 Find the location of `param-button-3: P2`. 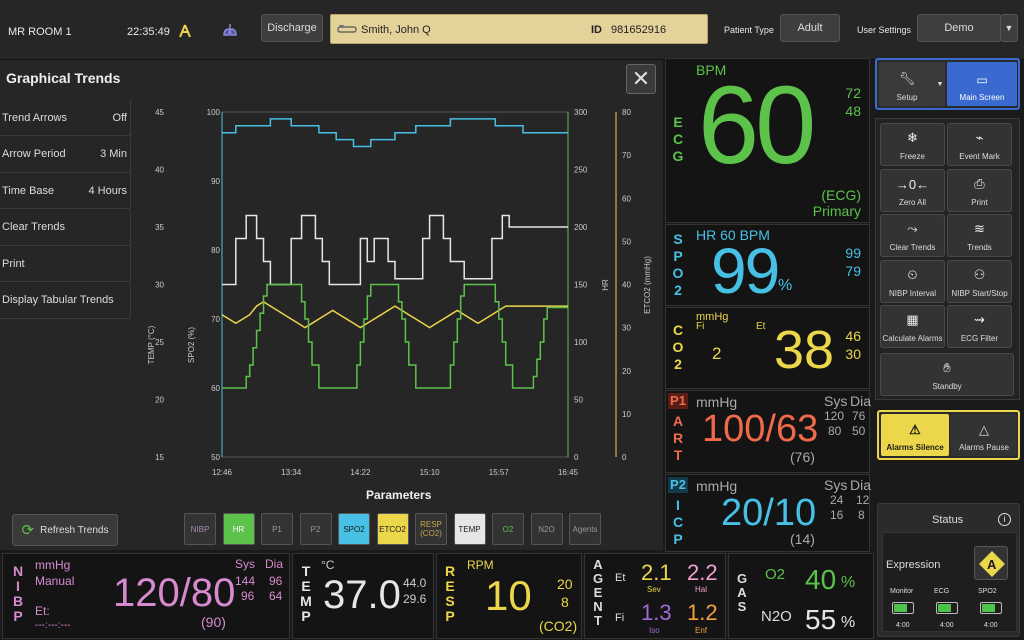

param-button-3: P2 is located at coordinates (315, 529).